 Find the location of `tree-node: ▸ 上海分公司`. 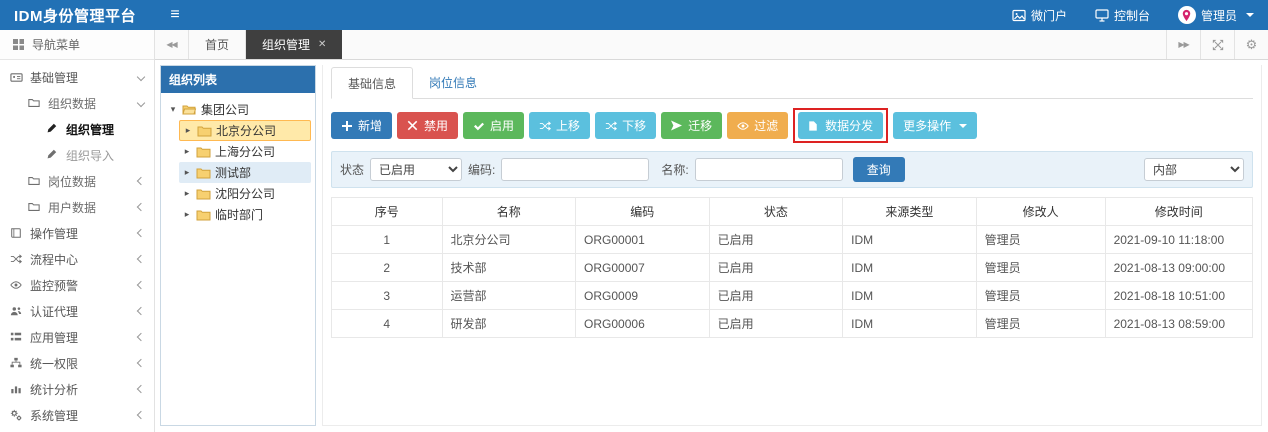

tree-node: ▸ 上海分公司 is located at coordinates (245, 151).